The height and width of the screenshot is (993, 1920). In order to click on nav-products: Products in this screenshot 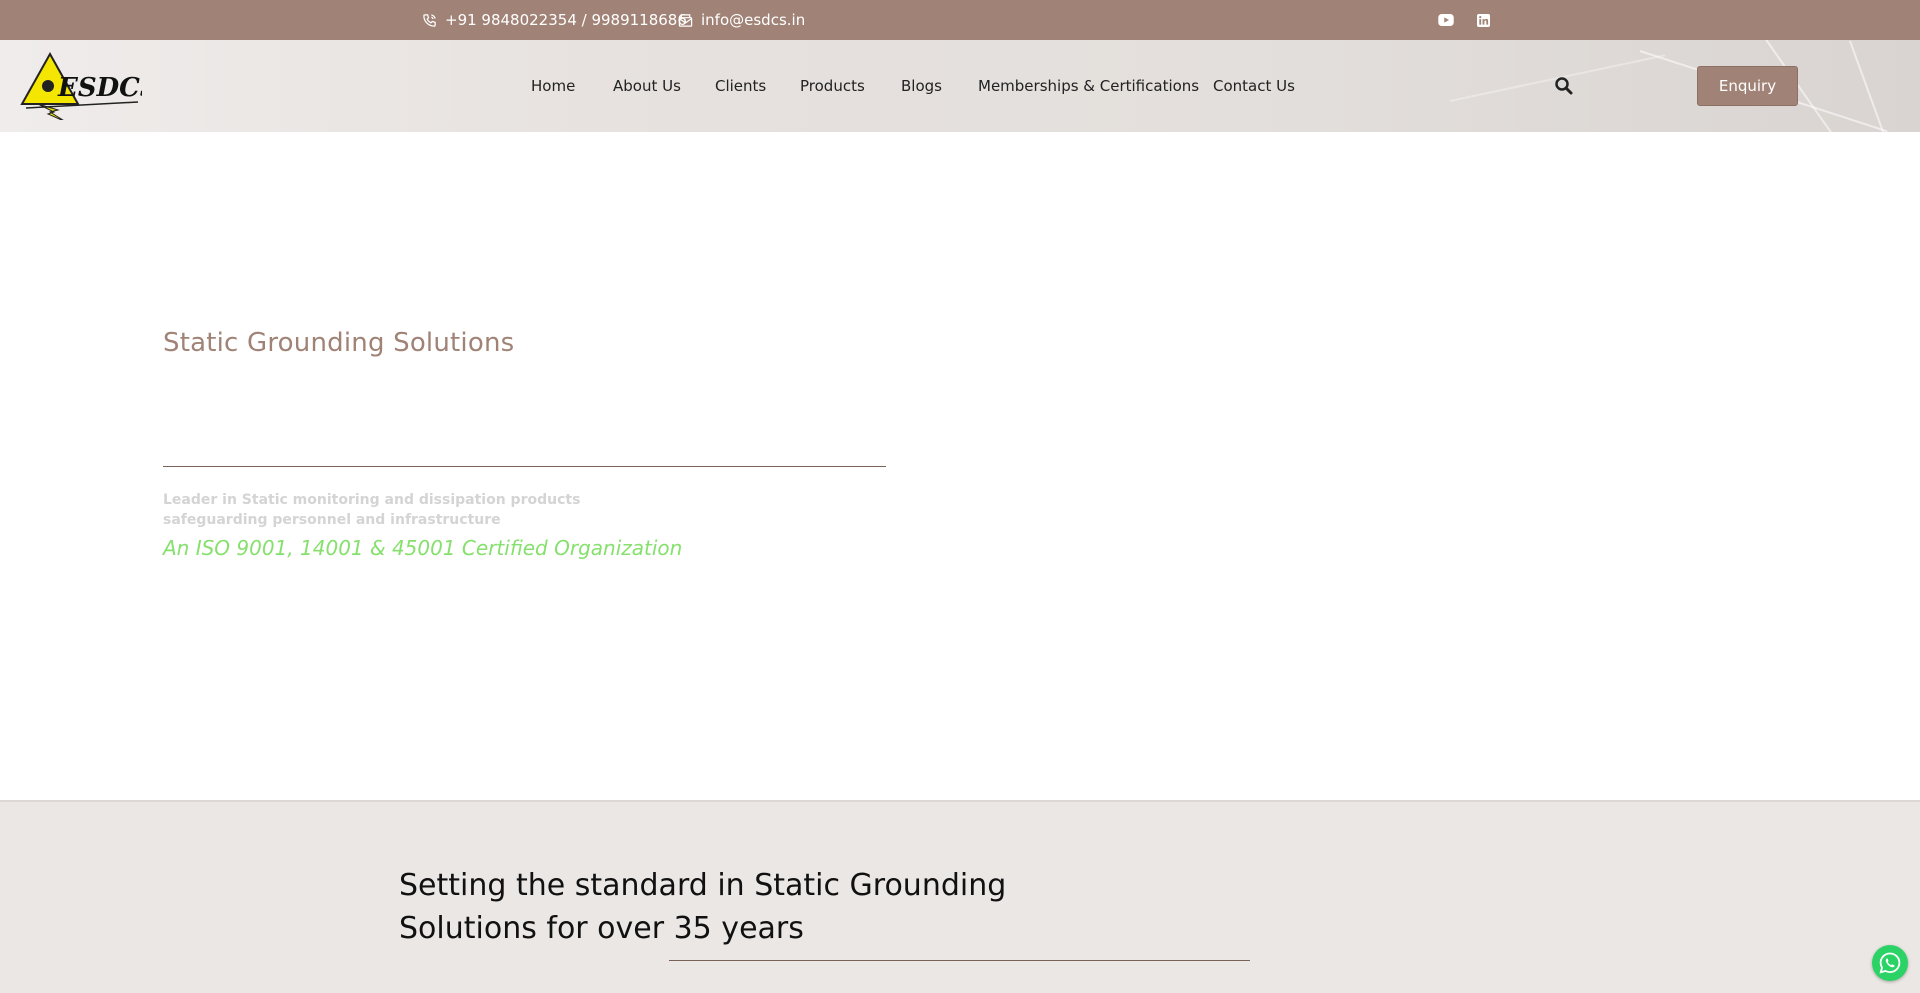, I will do `click(832, 86)`.